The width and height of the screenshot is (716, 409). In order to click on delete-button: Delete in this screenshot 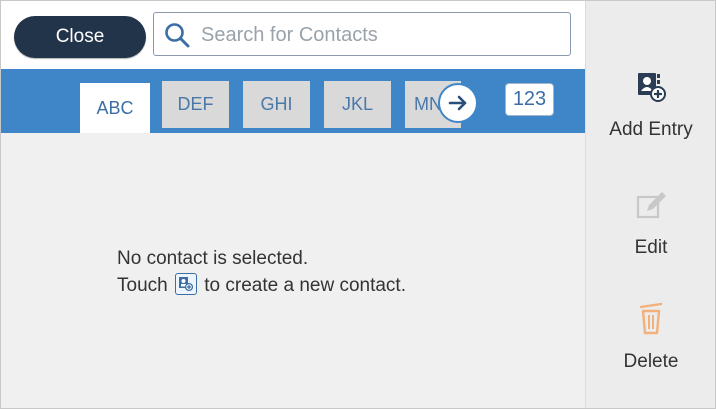, I will do `click(650, 337)`.